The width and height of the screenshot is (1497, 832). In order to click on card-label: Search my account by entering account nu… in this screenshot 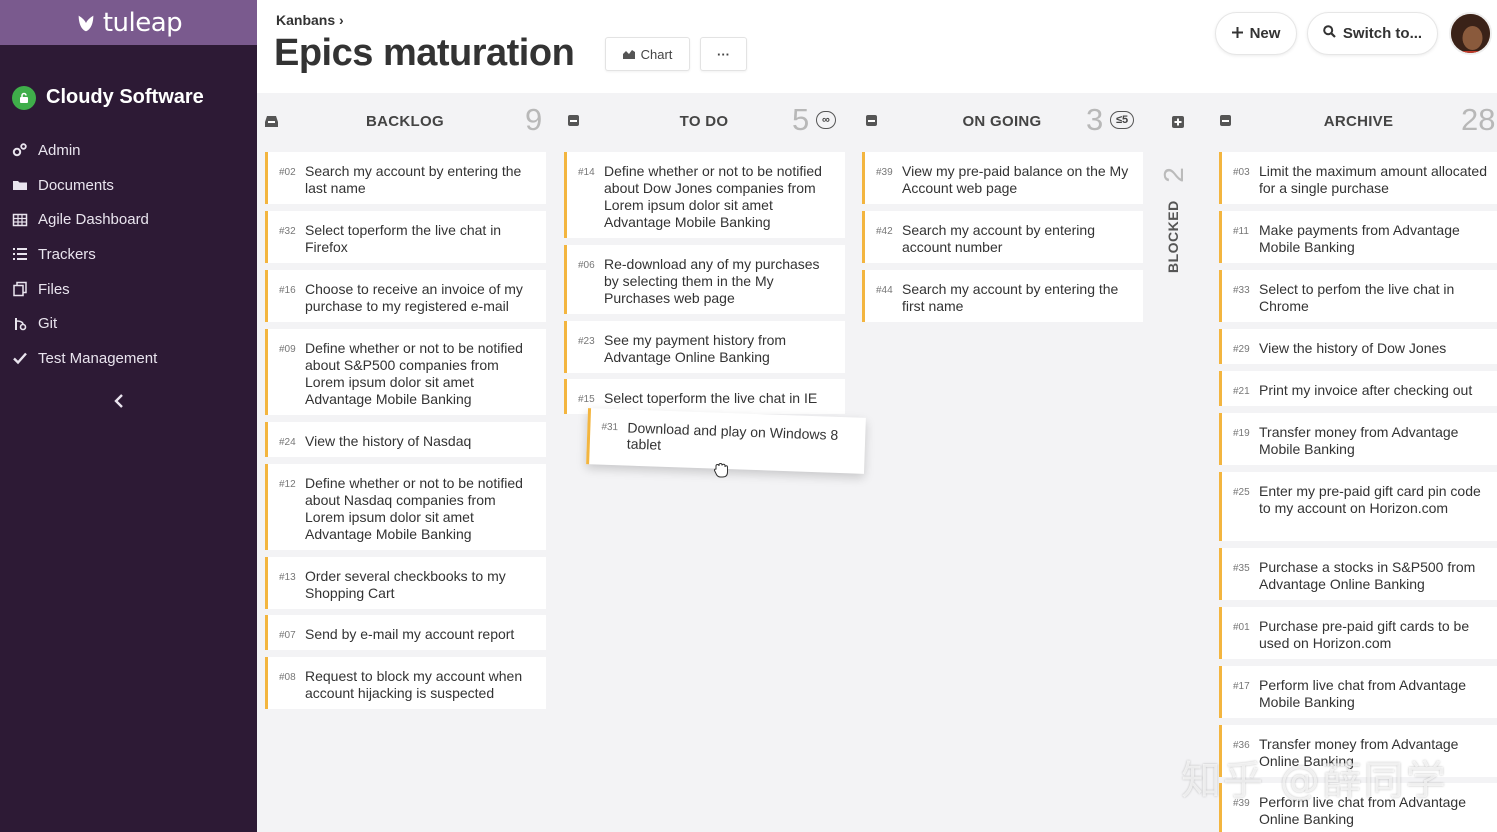, I will do `click(998, 238)`.